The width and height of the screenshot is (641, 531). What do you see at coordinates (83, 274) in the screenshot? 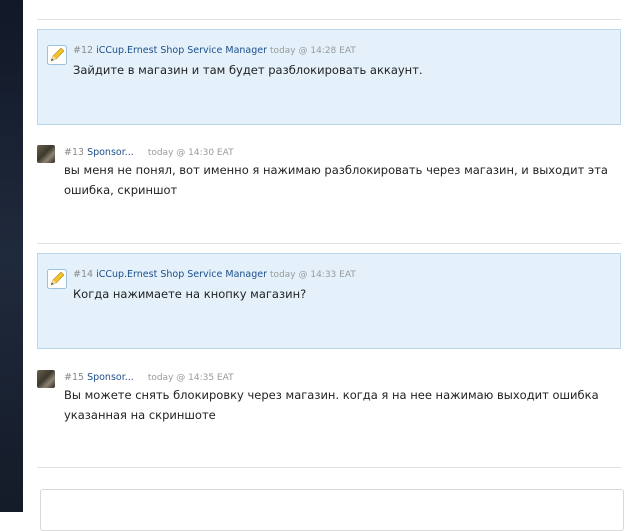
I see `message-number: #14` at bounding box center [83, 274].